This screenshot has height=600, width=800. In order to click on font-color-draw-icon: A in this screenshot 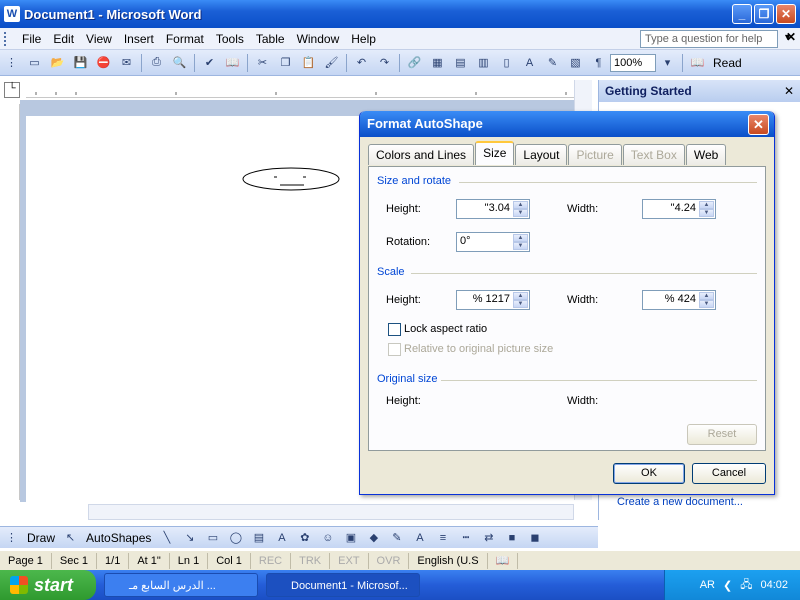, I will do `click(419, 537)`.